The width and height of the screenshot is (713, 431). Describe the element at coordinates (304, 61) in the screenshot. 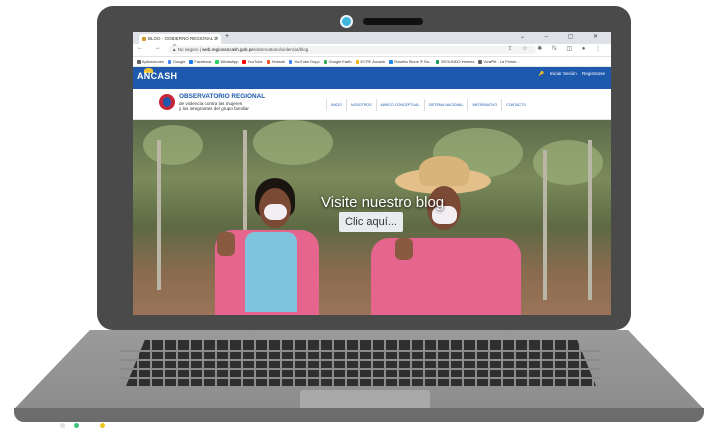

I see `bookmark-item: YouTube Dupp` at that location.